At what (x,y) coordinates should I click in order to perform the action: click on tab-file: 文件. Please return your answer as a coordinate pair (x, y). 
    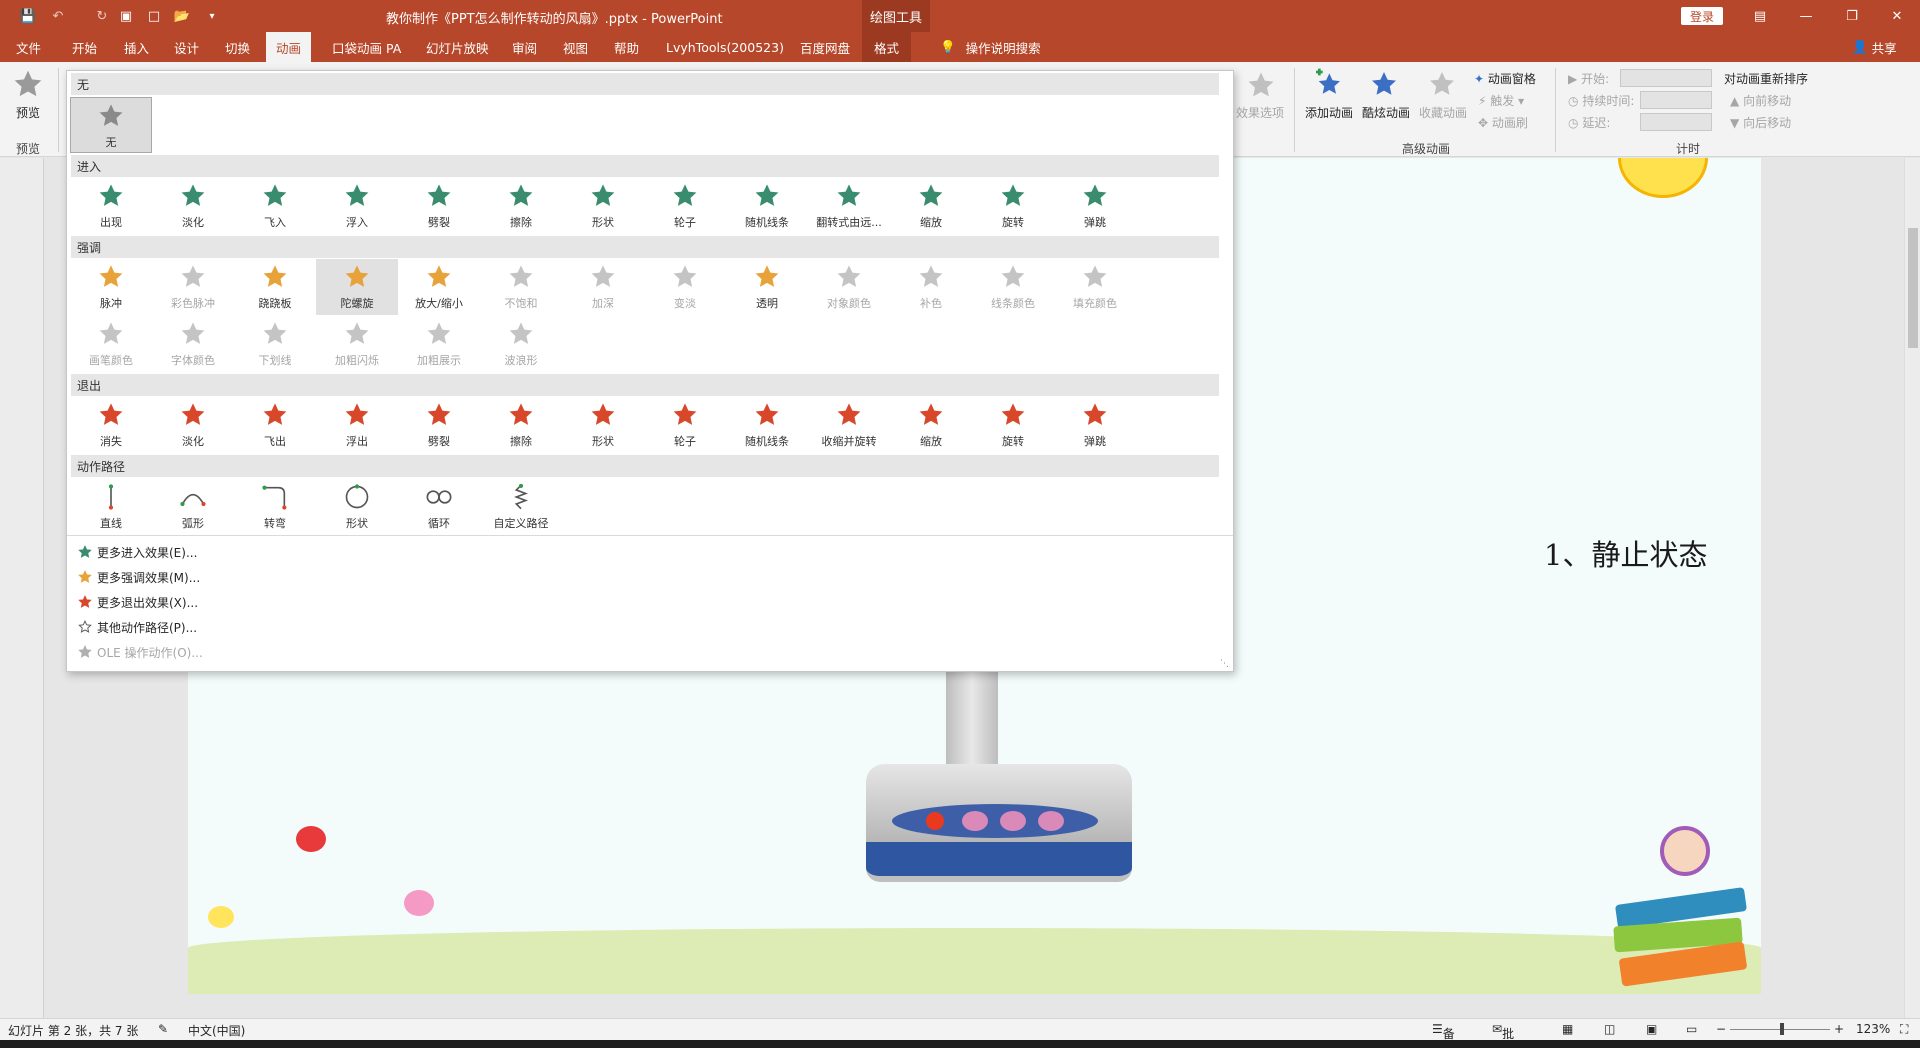
    Looking at the image, I should click on (28, 47).